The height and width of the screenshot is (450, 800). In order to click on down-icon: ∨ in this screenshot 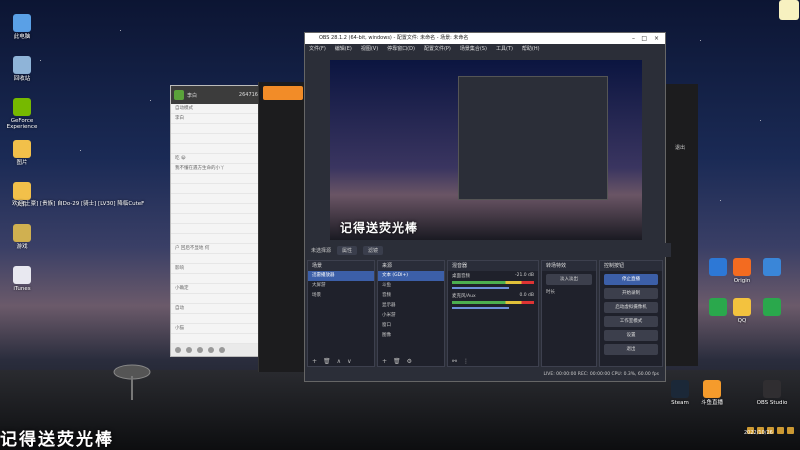, I will do `click(349, 361)`.